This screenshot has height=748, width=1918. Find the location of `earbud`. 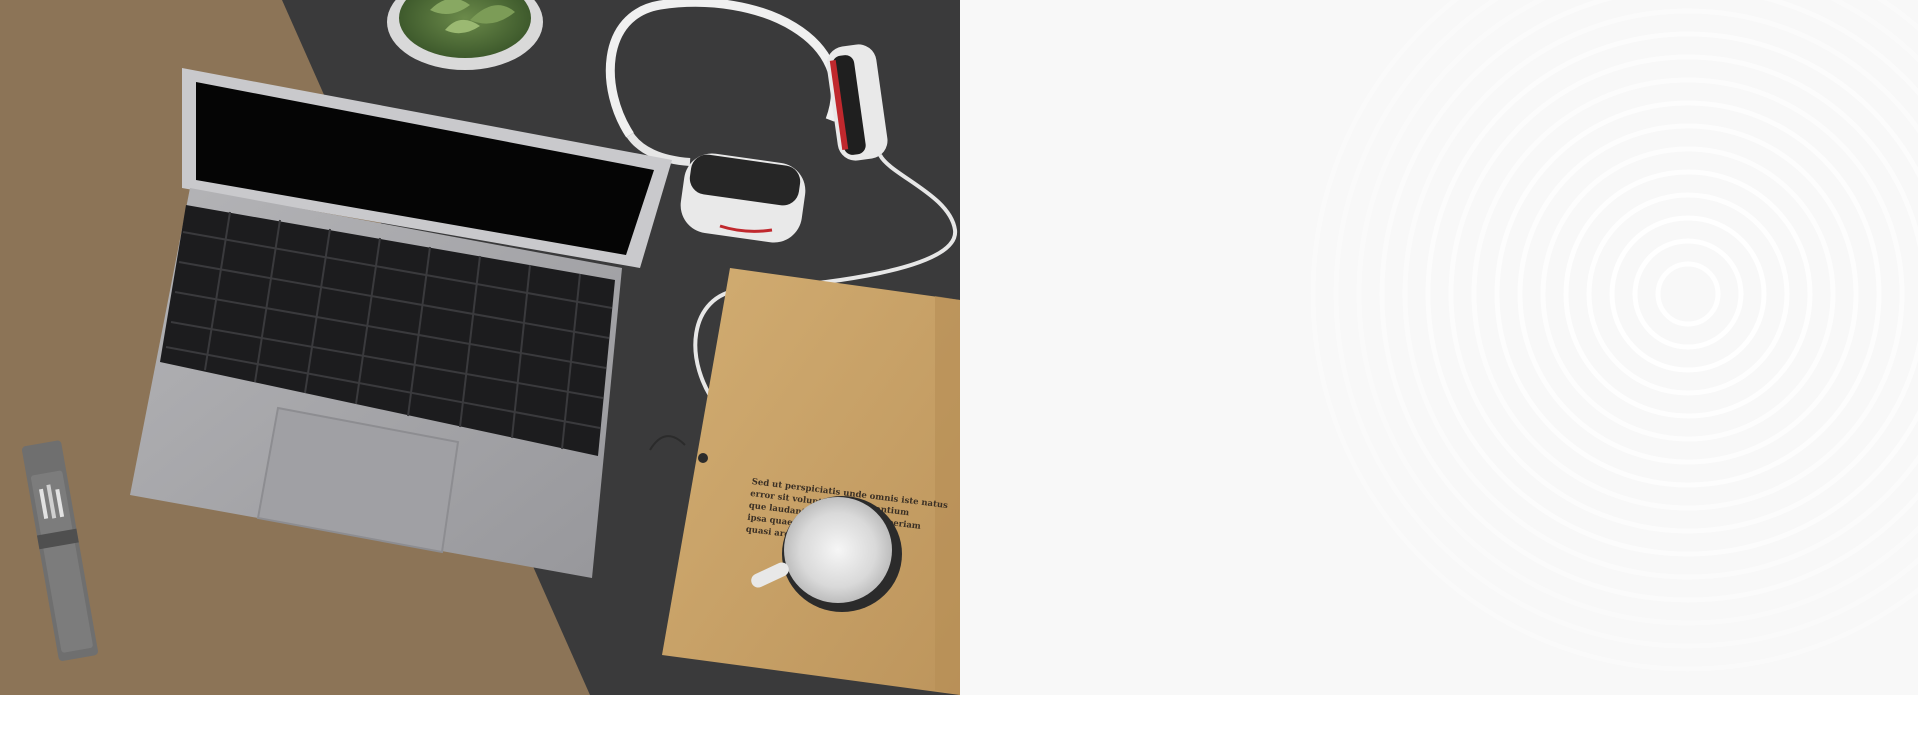

earbud is located at coordinates (703, 458).